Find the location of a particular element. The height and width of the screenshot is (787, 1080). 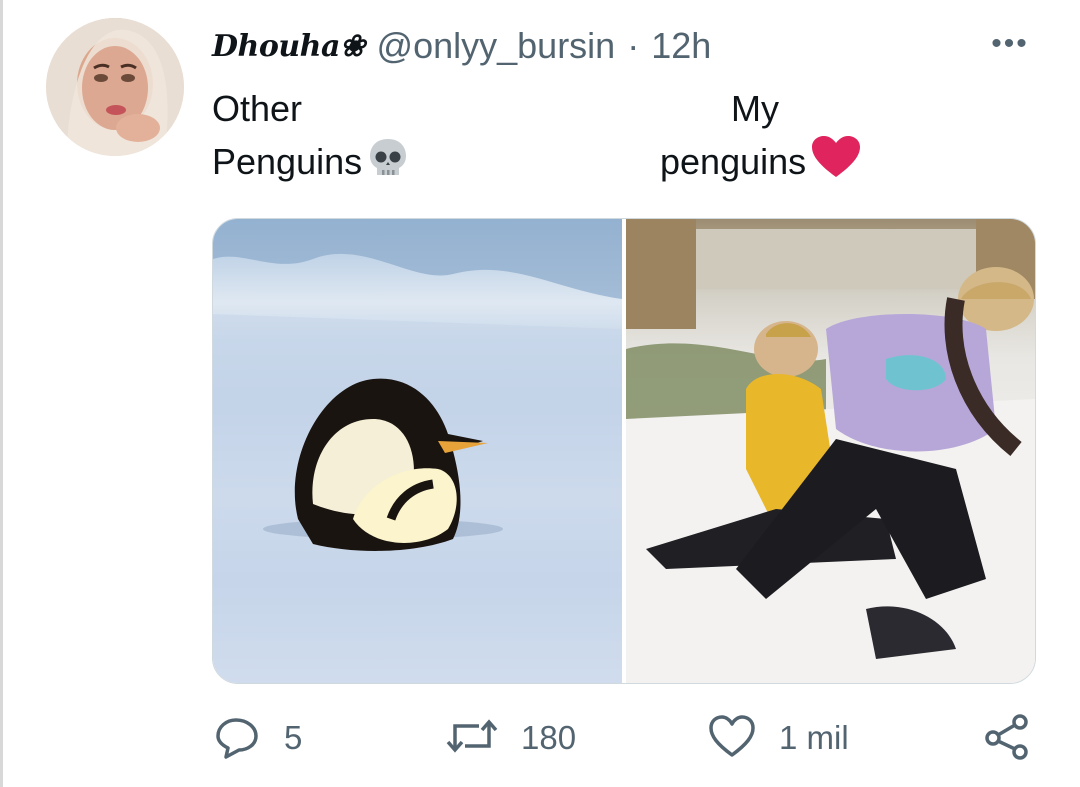

retweet-count: 180 is located at coordinates (549, 737).